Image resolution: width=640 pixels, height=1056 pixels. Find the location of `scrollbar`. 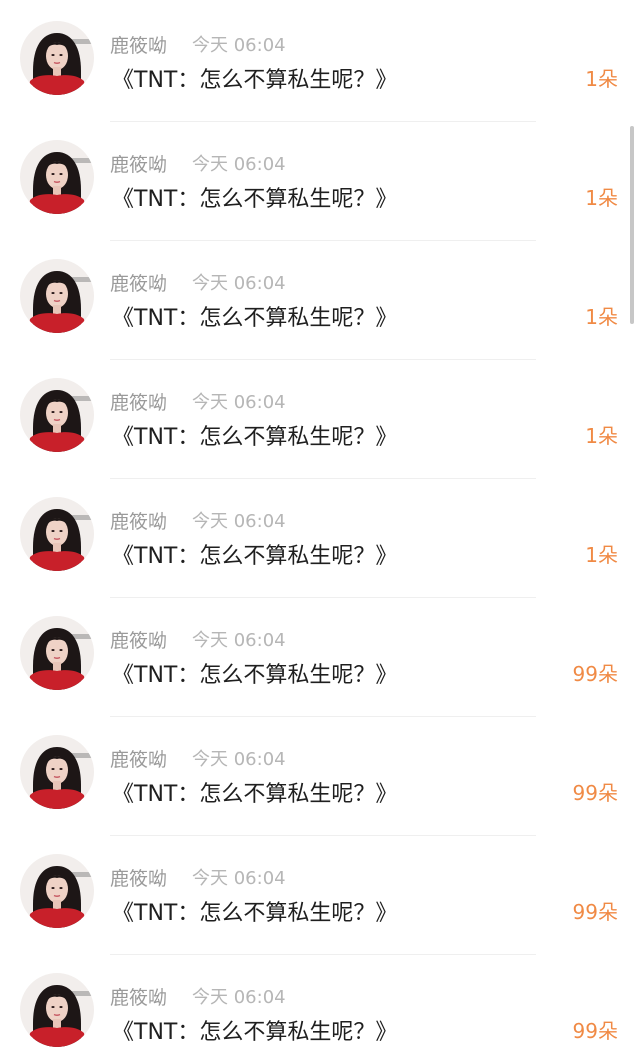

scrollbar is located at coordinates (632, 225).